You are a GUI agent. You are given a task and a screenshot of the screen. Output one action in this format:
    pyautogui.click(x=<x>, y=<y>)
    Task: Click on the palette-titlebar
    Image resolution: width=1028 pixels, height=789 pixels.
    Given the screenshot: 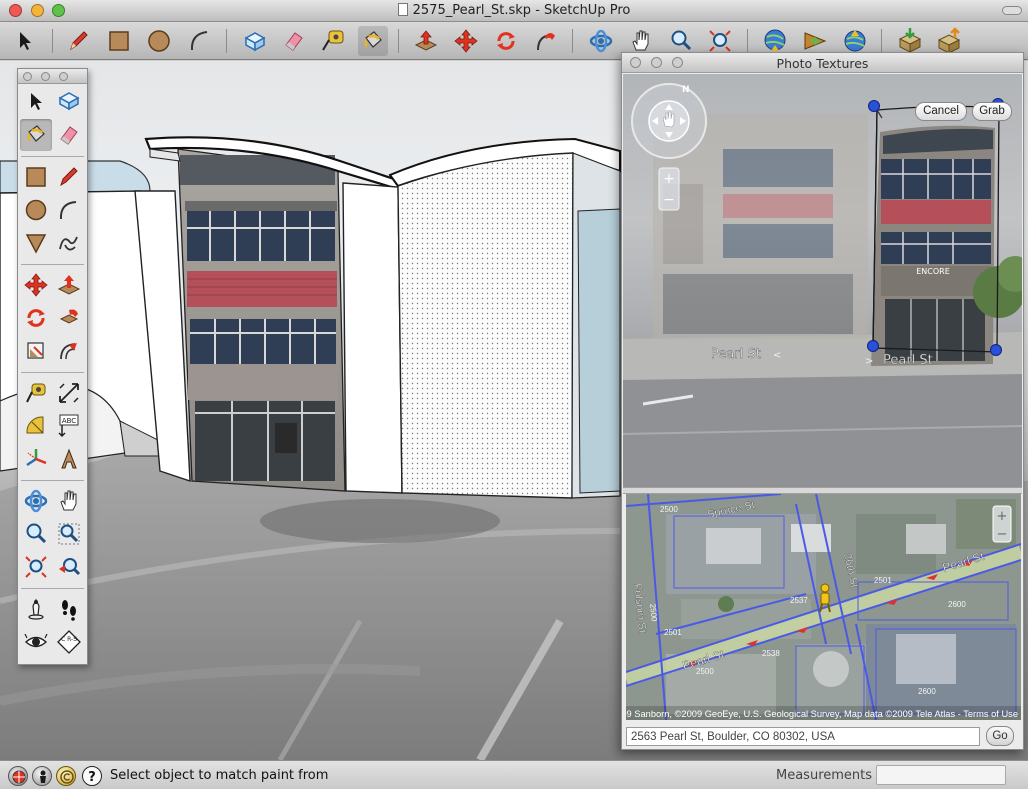 What is the action you would take?
    pyautogui.click(x=52, y=76)
    